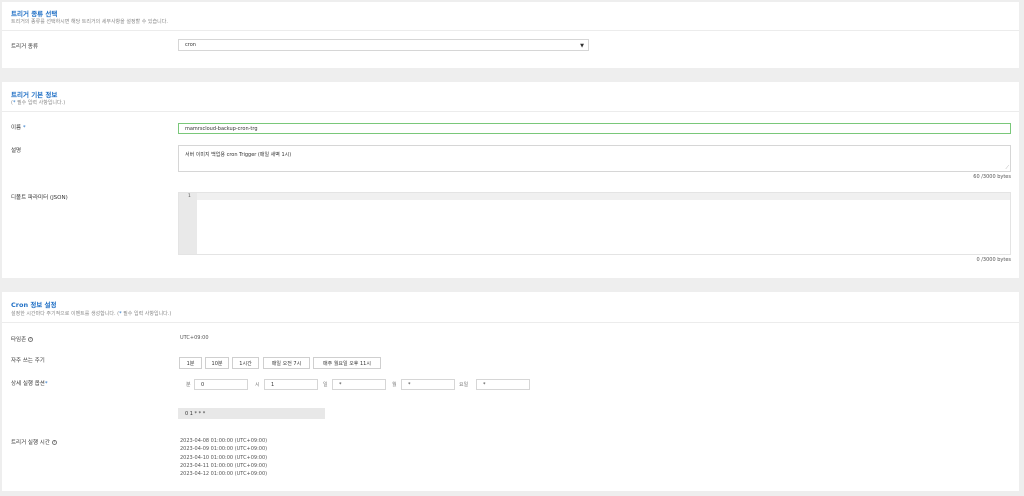 Image resolution: width=1024 pixels, height=496 pixels. I want to click on frequency-label: 자주 쓰는 주기, so click(28, 361).